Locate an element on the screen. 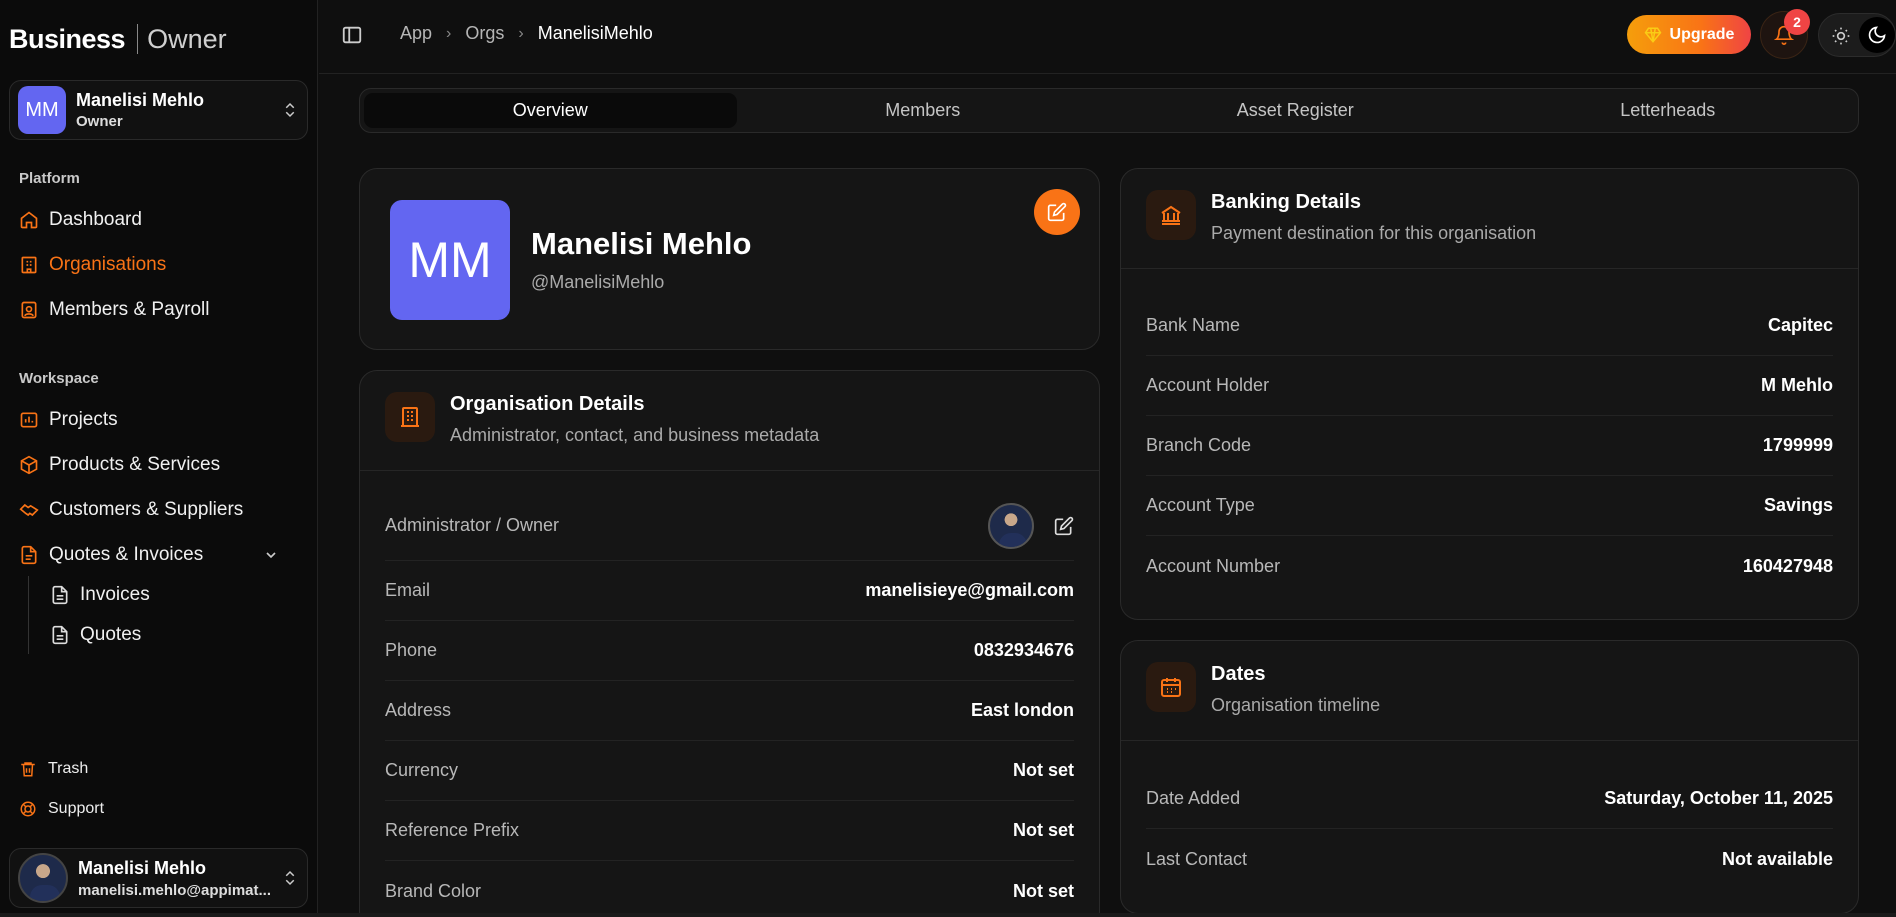 The image size is (1896, 917). tab-overview: Overview is located at coordinates (550, 110).